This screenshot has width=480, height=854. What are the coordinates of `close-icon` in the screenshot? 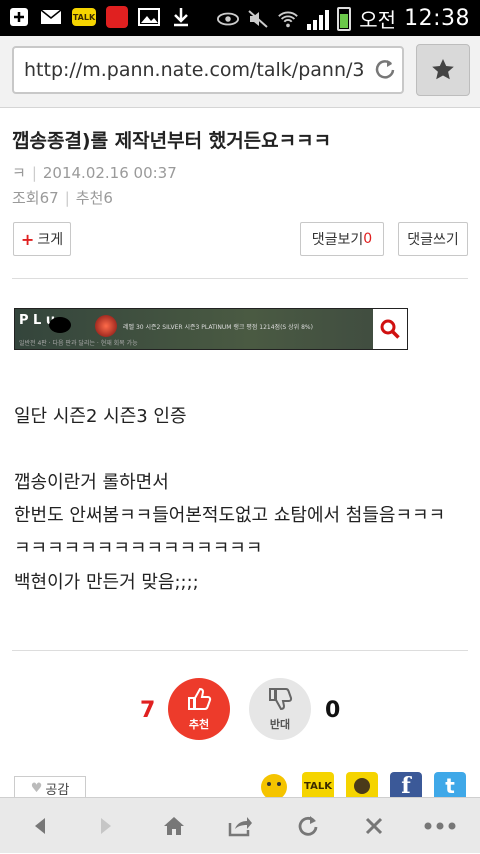 It's located at (374, 826).